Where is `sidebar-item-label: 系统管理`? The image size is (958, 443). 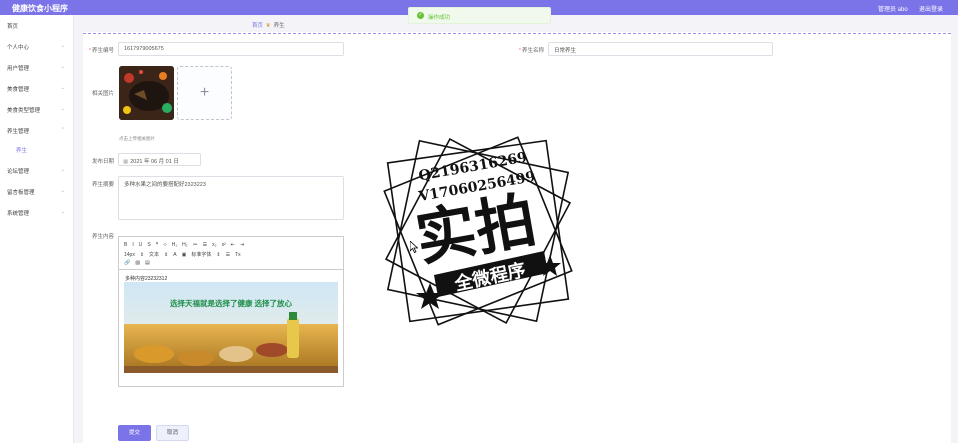
sidebar-item-label: 系统管理 is located at coordinates (18, 214).